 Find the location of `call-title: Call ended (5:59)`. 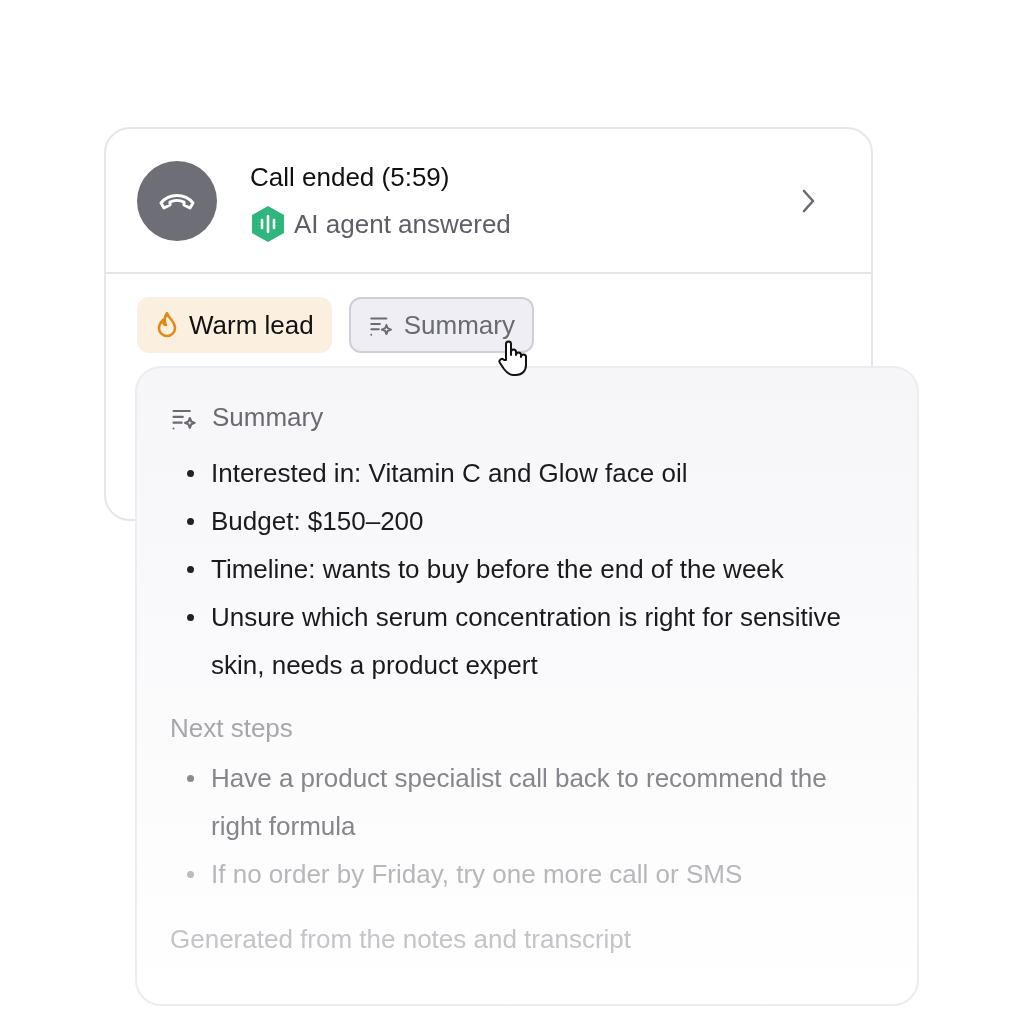

call-title: Call ended (5:59) is located at coordinates (350, 177).